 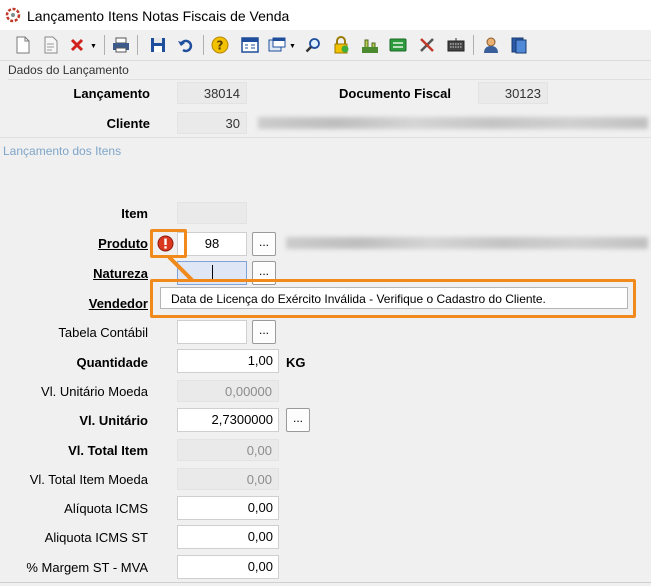 I want to click on vl-total-item-field: 0,00, so click(x=228, y=450).